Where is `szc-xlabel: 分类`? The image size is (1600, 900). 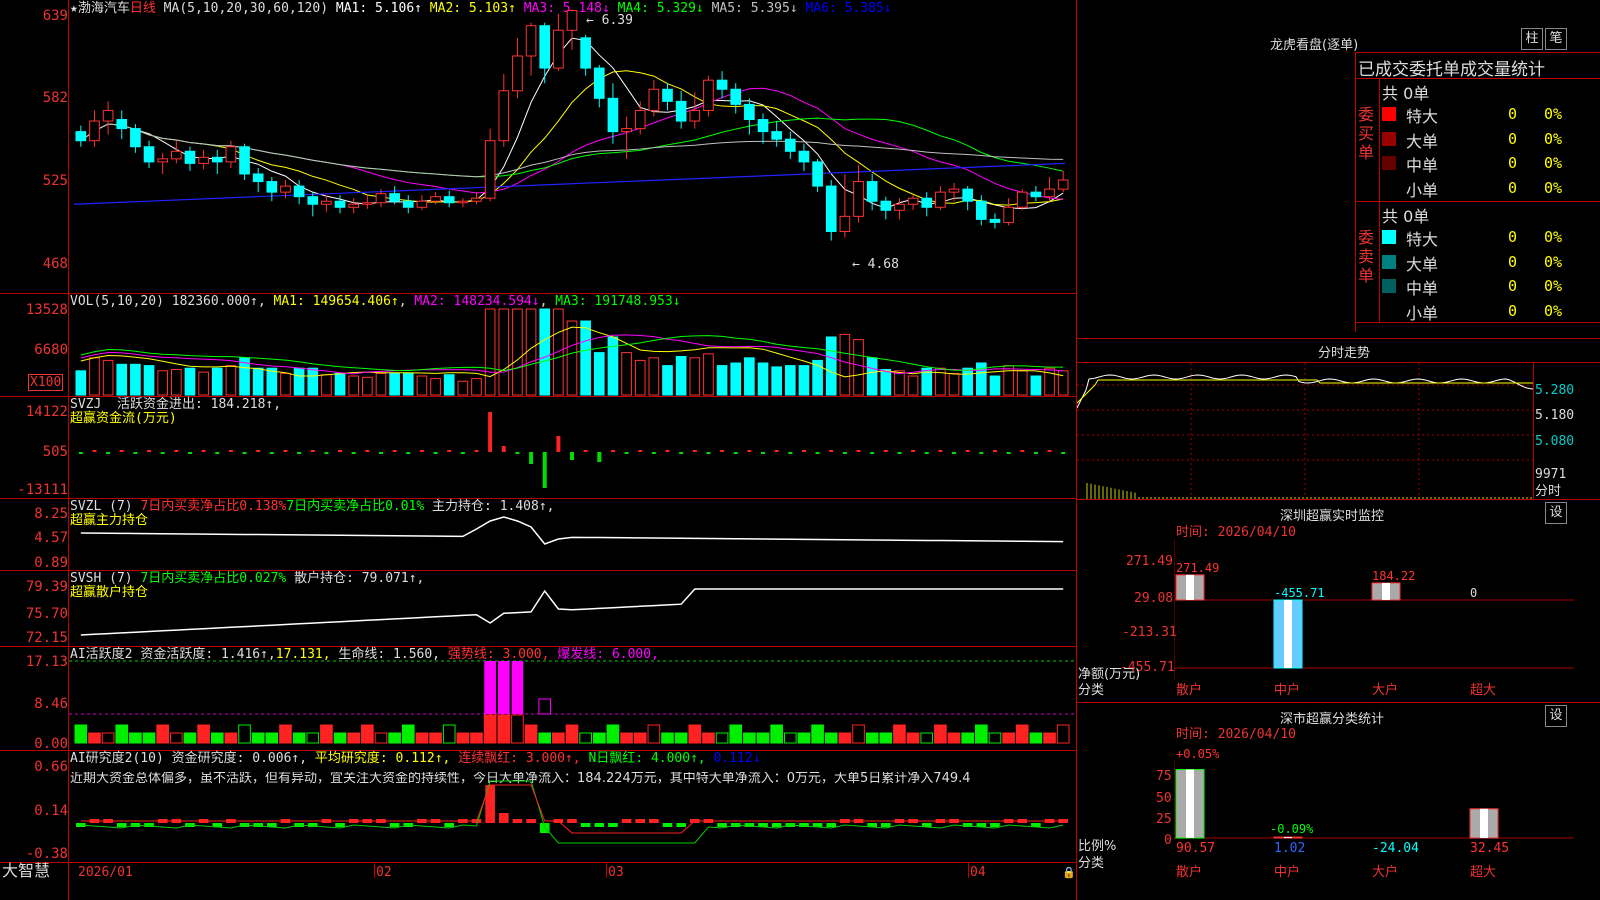 szc-xlabel: 分类 is located at coordinates (1091, 863).